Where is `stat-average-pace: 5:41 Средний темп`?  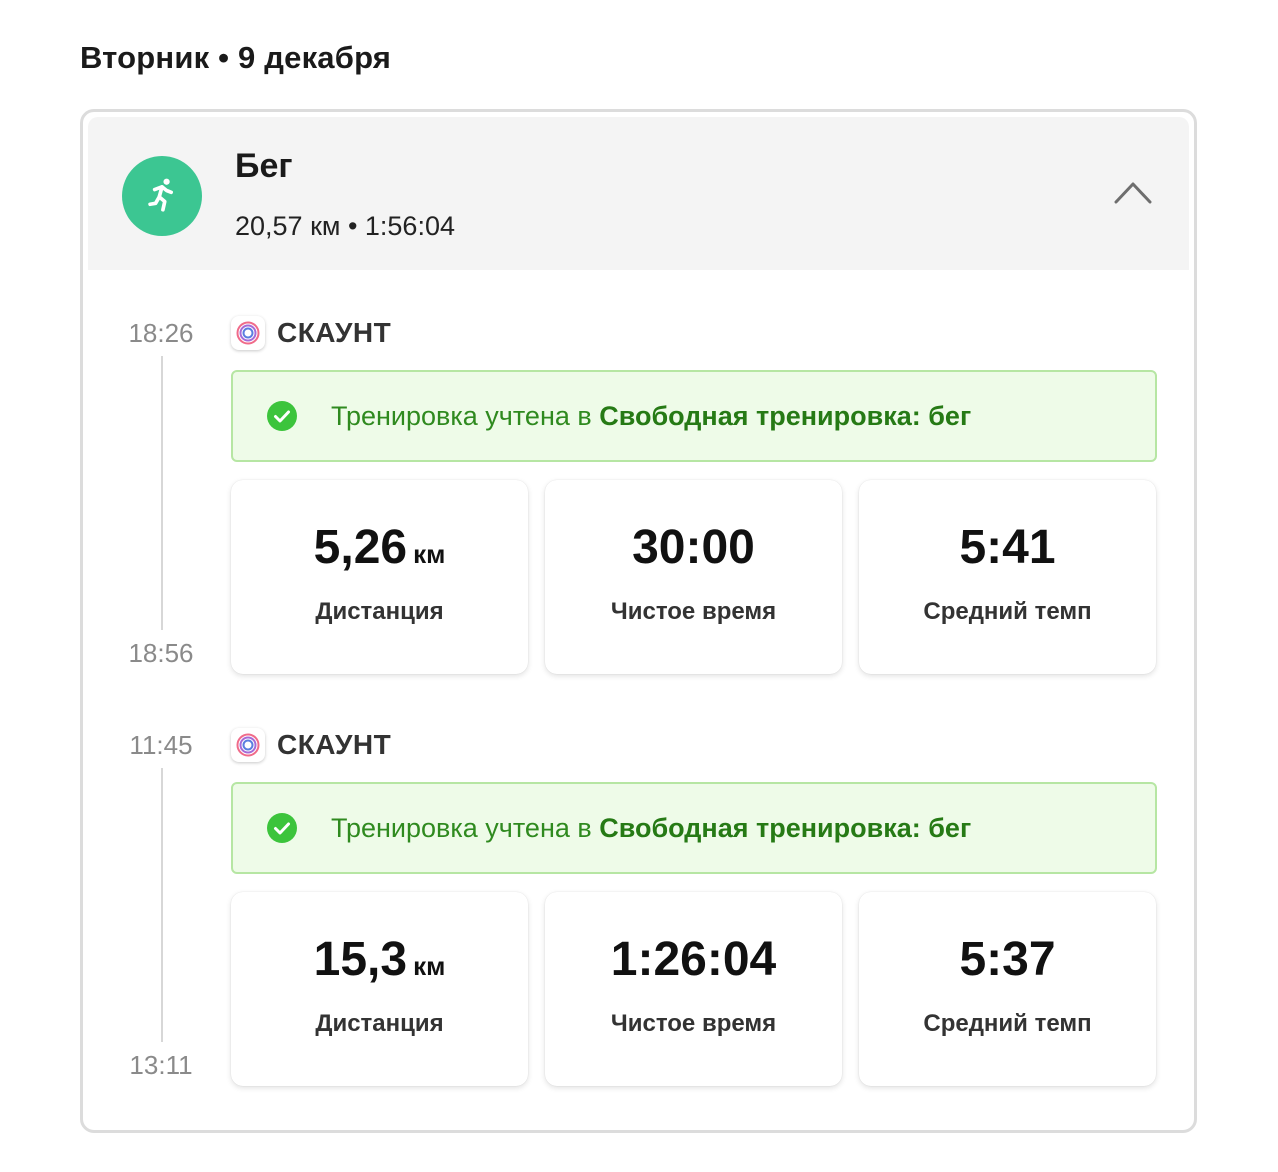 stat-average-pace: 5:41 Средний темп is located at coordinates (1007, 577).